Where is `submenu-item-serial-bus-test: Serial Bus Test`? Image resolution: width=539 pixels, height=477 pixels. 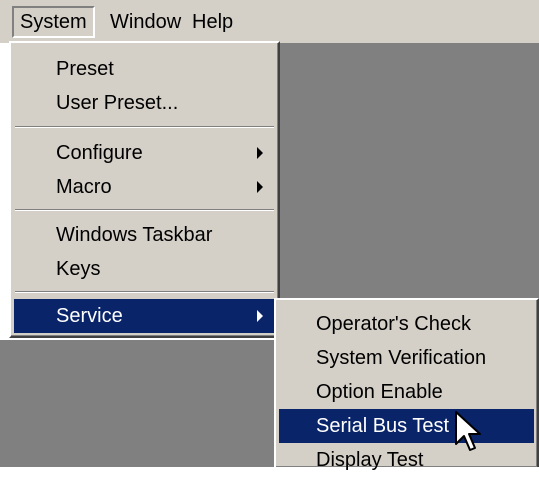 submenu-item-serial-bus-test: Serial Bus Test is located at coordinates (406, 426).